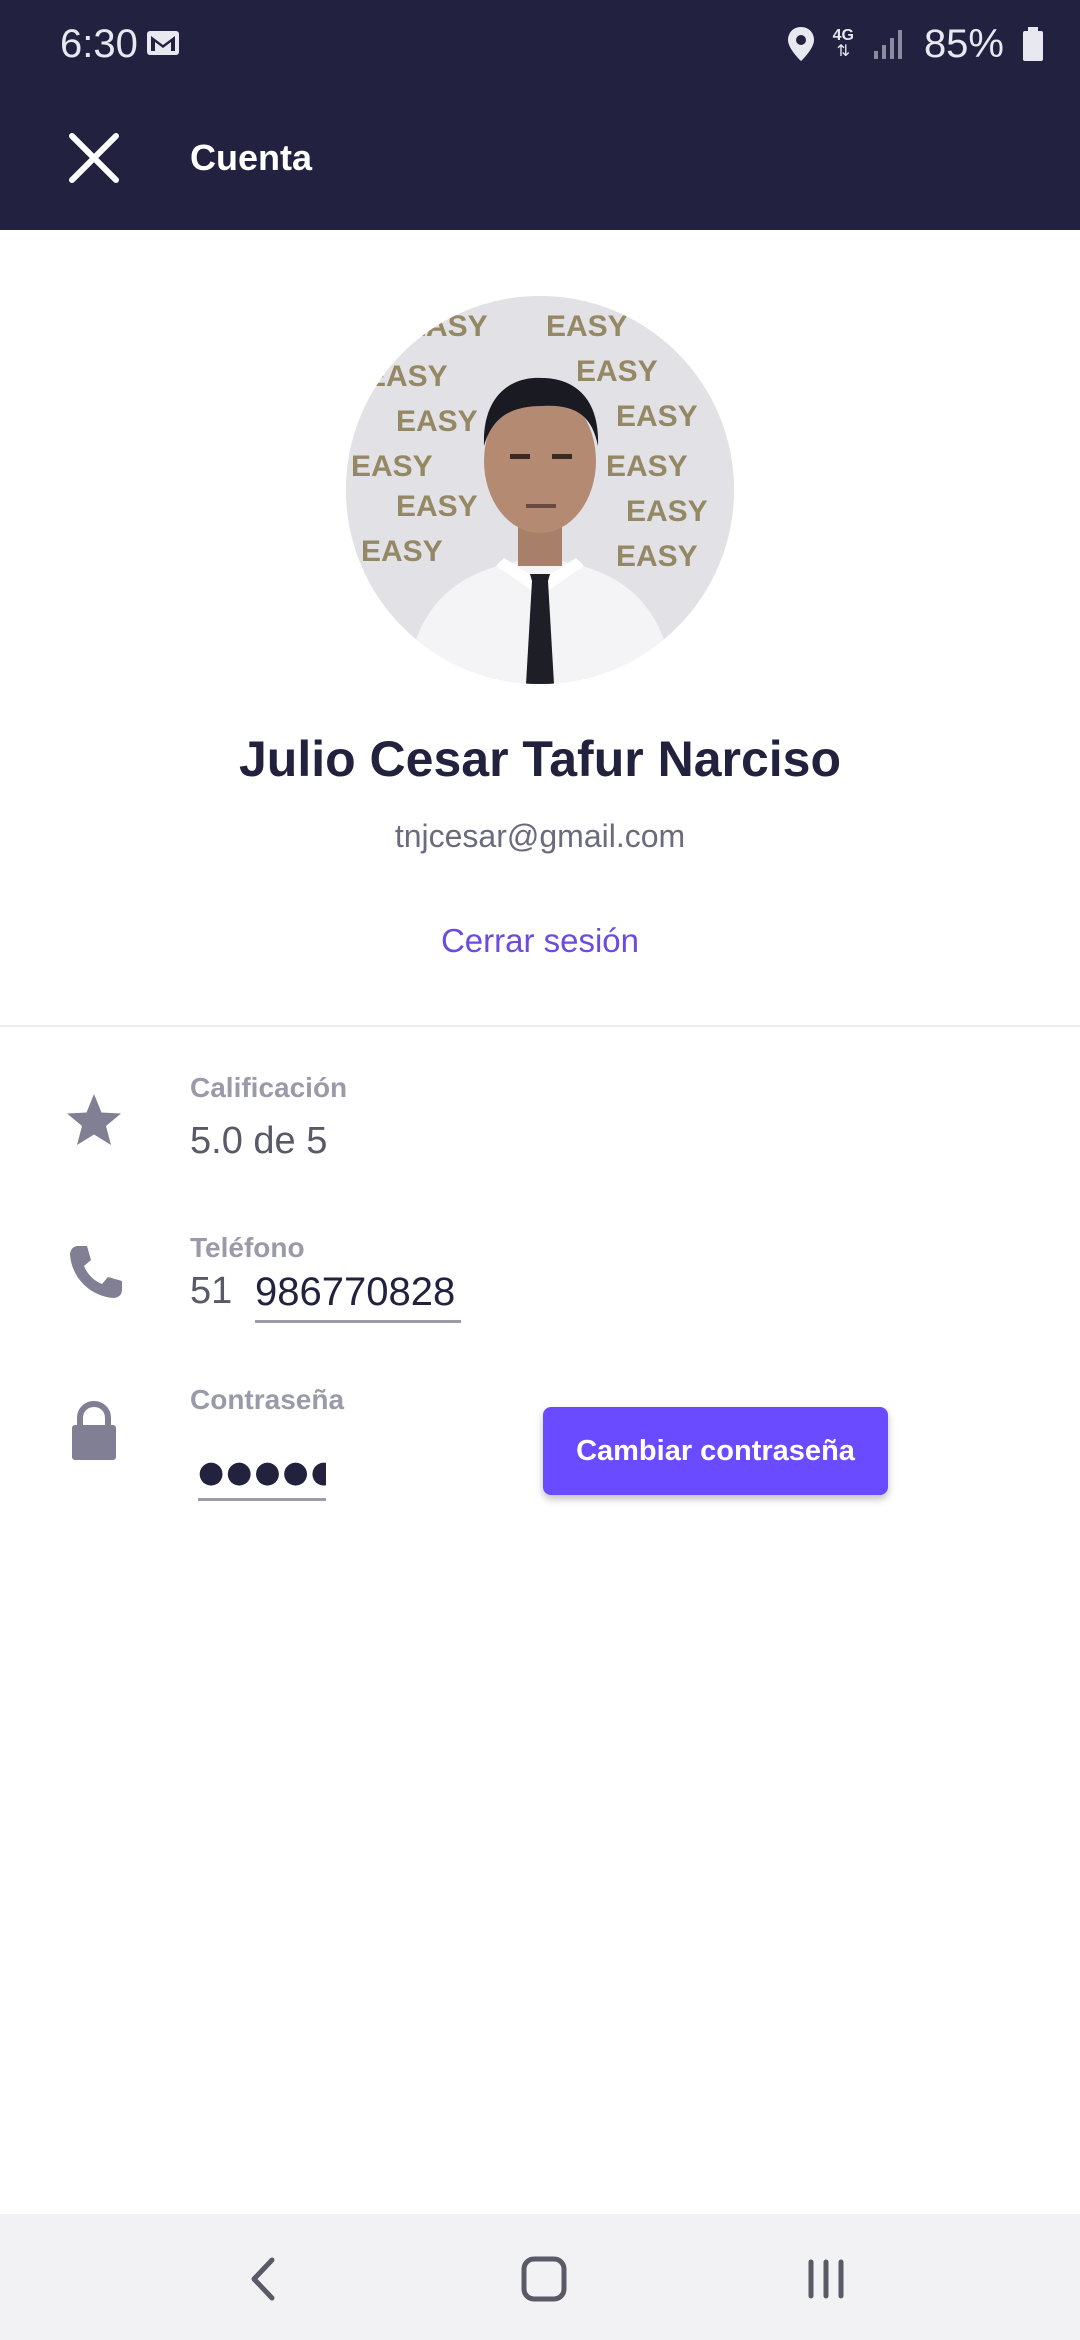 The height and width of the screenshot is (2340, 1080). Describe the element at coordinates (94, 1119) in the screenshot. I see `star-icon` at that location.